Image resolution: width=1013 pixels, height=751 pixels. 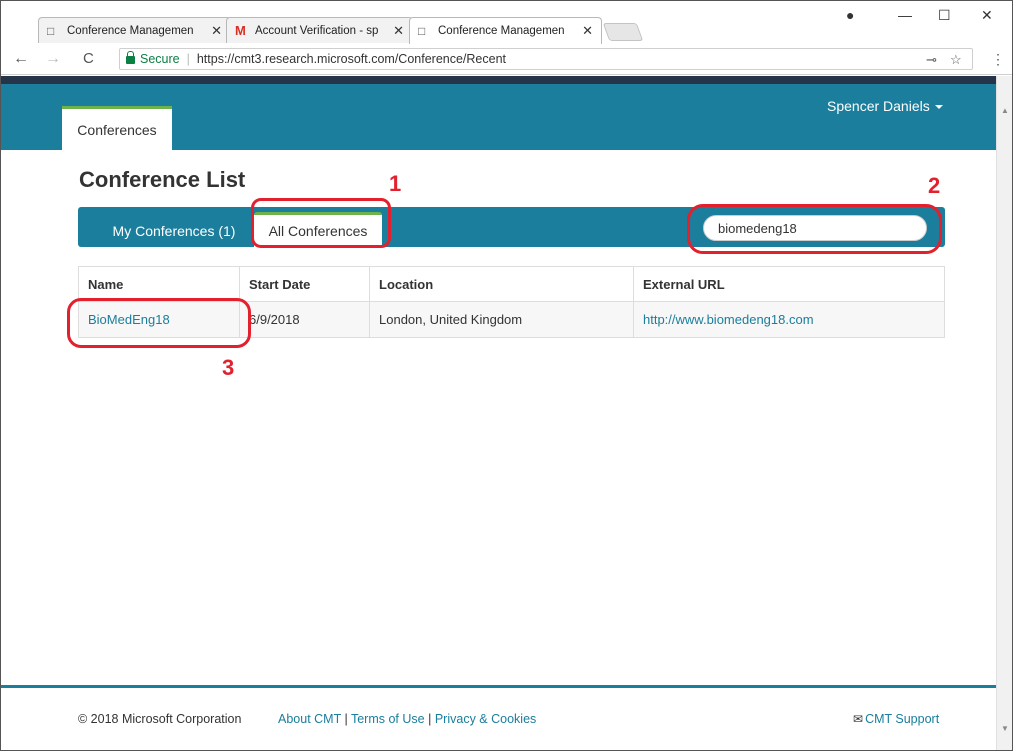 I want to click on browser-tab-2: M Account Verification - sp ✕, so click(x=319, y=30).